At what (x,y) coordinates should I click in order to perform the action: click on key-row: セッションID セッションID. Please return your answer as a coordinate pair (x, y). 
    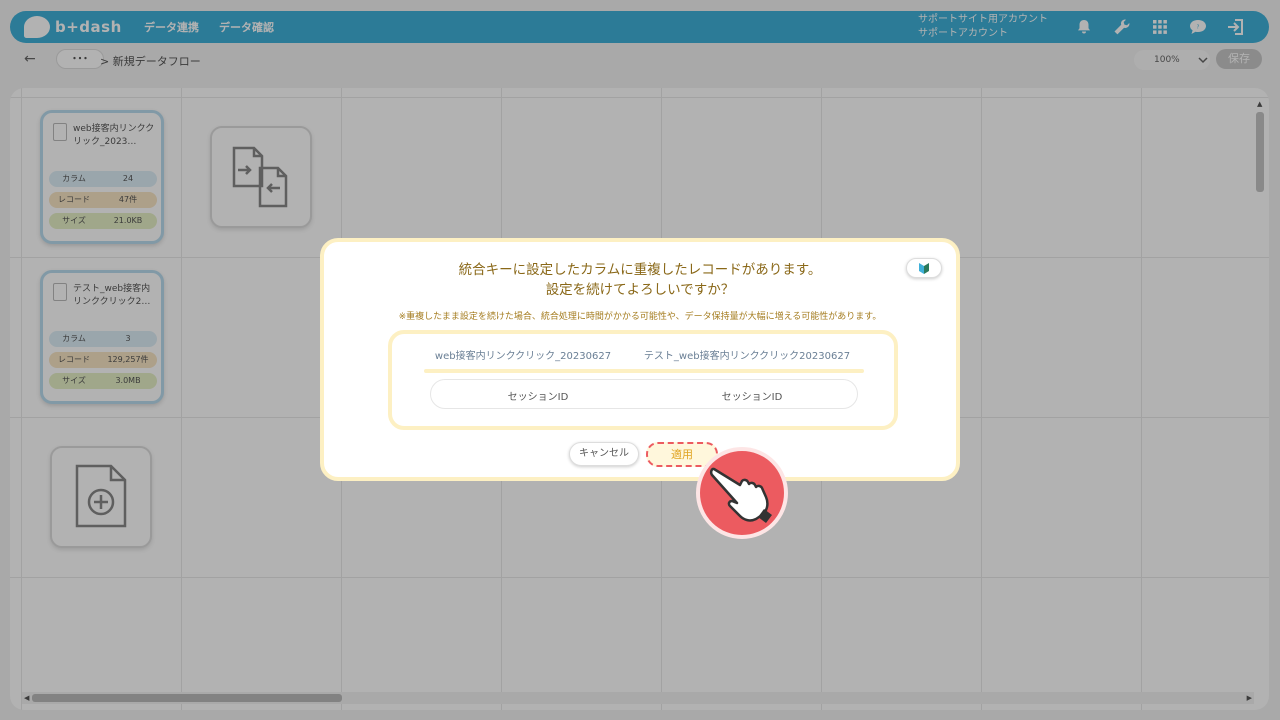
    Looking at the image, I should click on (644, 394).